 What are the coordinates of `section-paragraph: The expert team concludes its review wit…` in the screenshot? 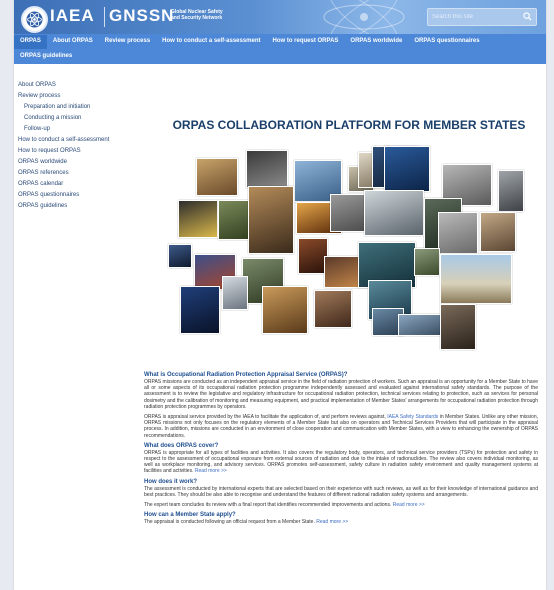 It's located at (341, 505).